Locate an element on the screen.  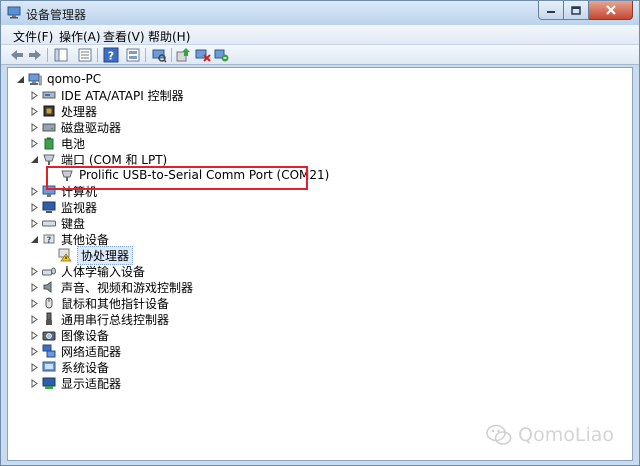
tree-item-label: 磁盘驱动器 is located at coordinates (91, 127).